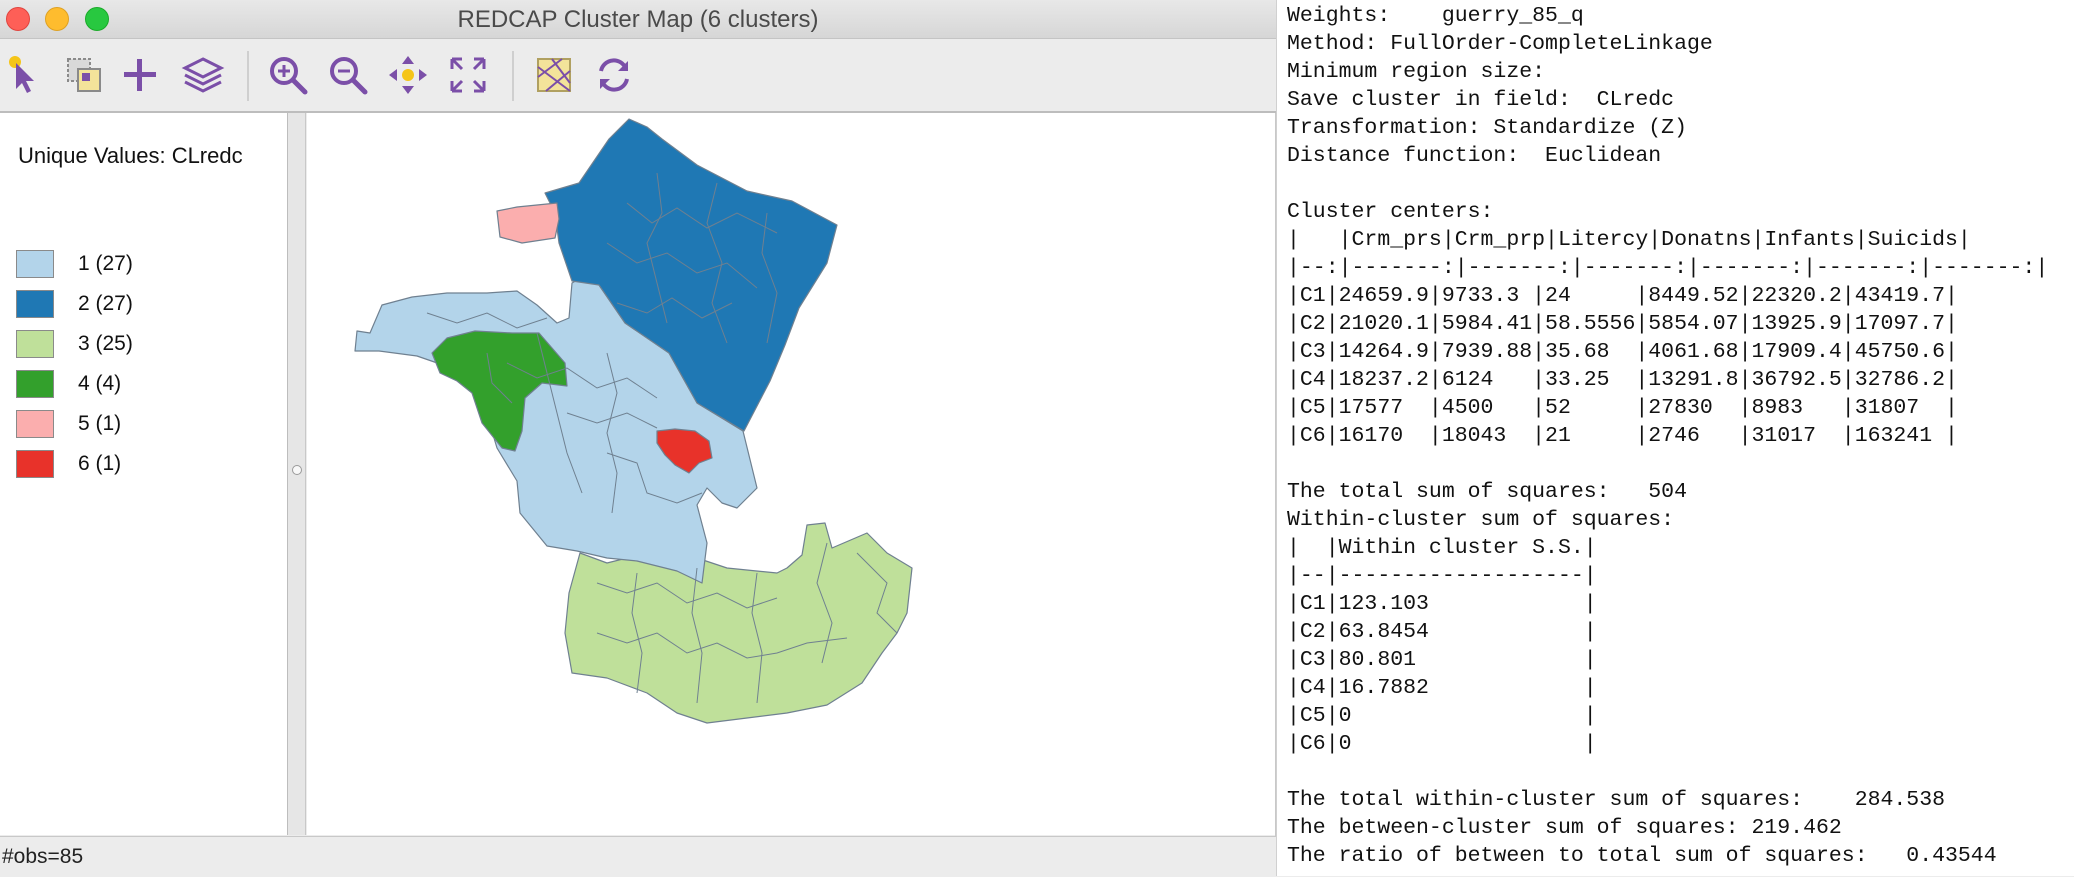  I want to click on panel-splitter, so click(297, 474).